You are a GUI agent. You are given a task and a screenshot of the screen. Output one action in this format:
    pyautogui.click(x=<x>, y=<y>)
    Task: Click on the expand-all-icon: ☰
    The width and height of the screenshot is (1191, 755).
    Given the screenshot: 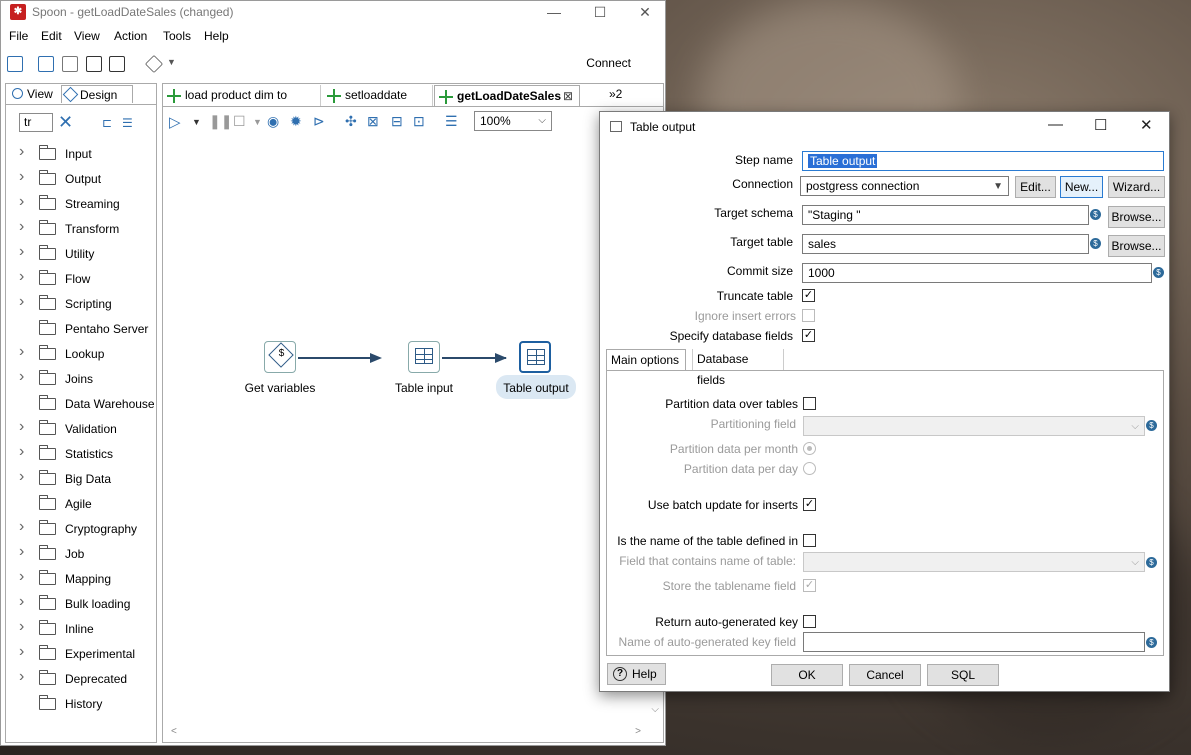 What is the action you would take?
    pyautogui.click(x=127, y=123)
    